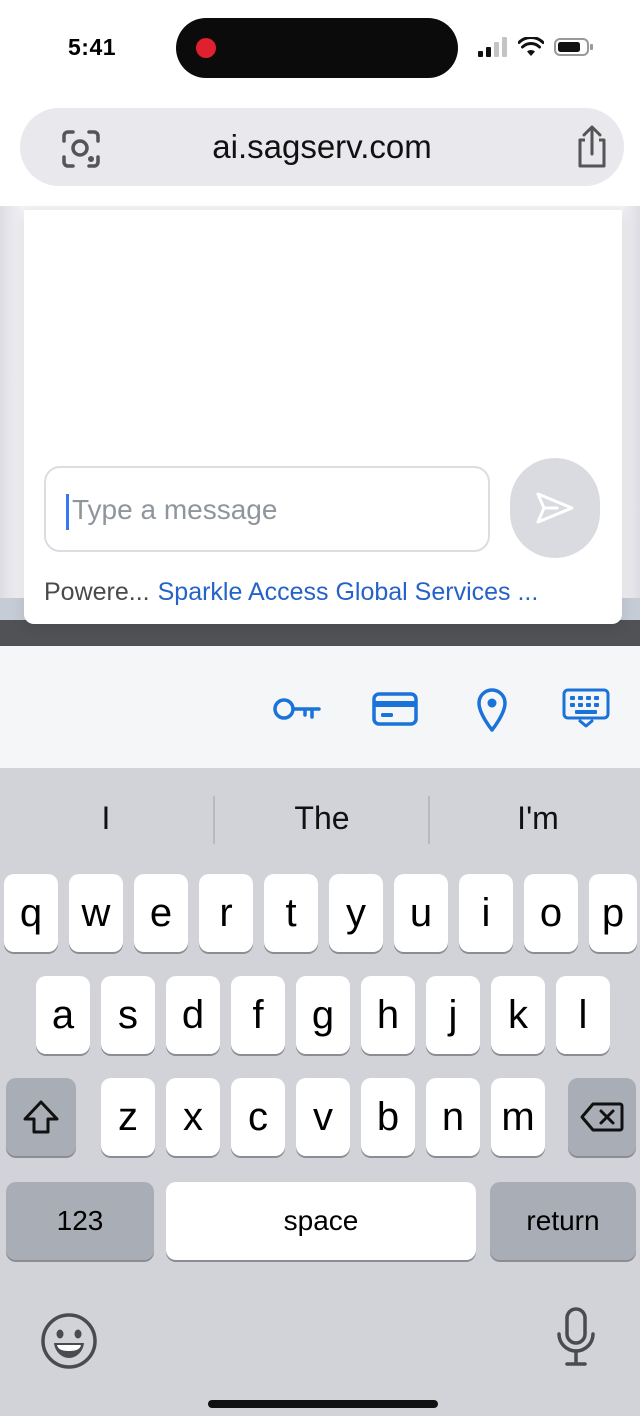 The image size is (640, 1416). Describe the element at coordinates (258, 1117) in the screenshot. I see `key-c: c` at that location.